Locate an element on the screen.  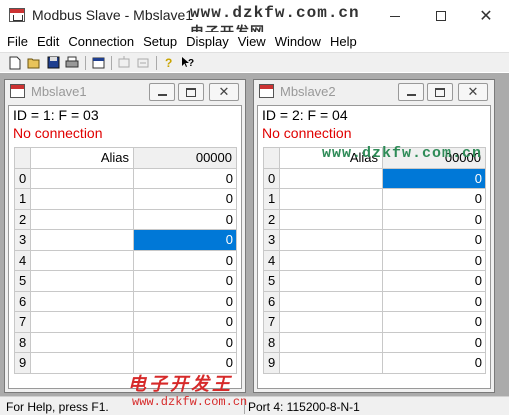
menu-help: Help is located at coordinates (343, 42).